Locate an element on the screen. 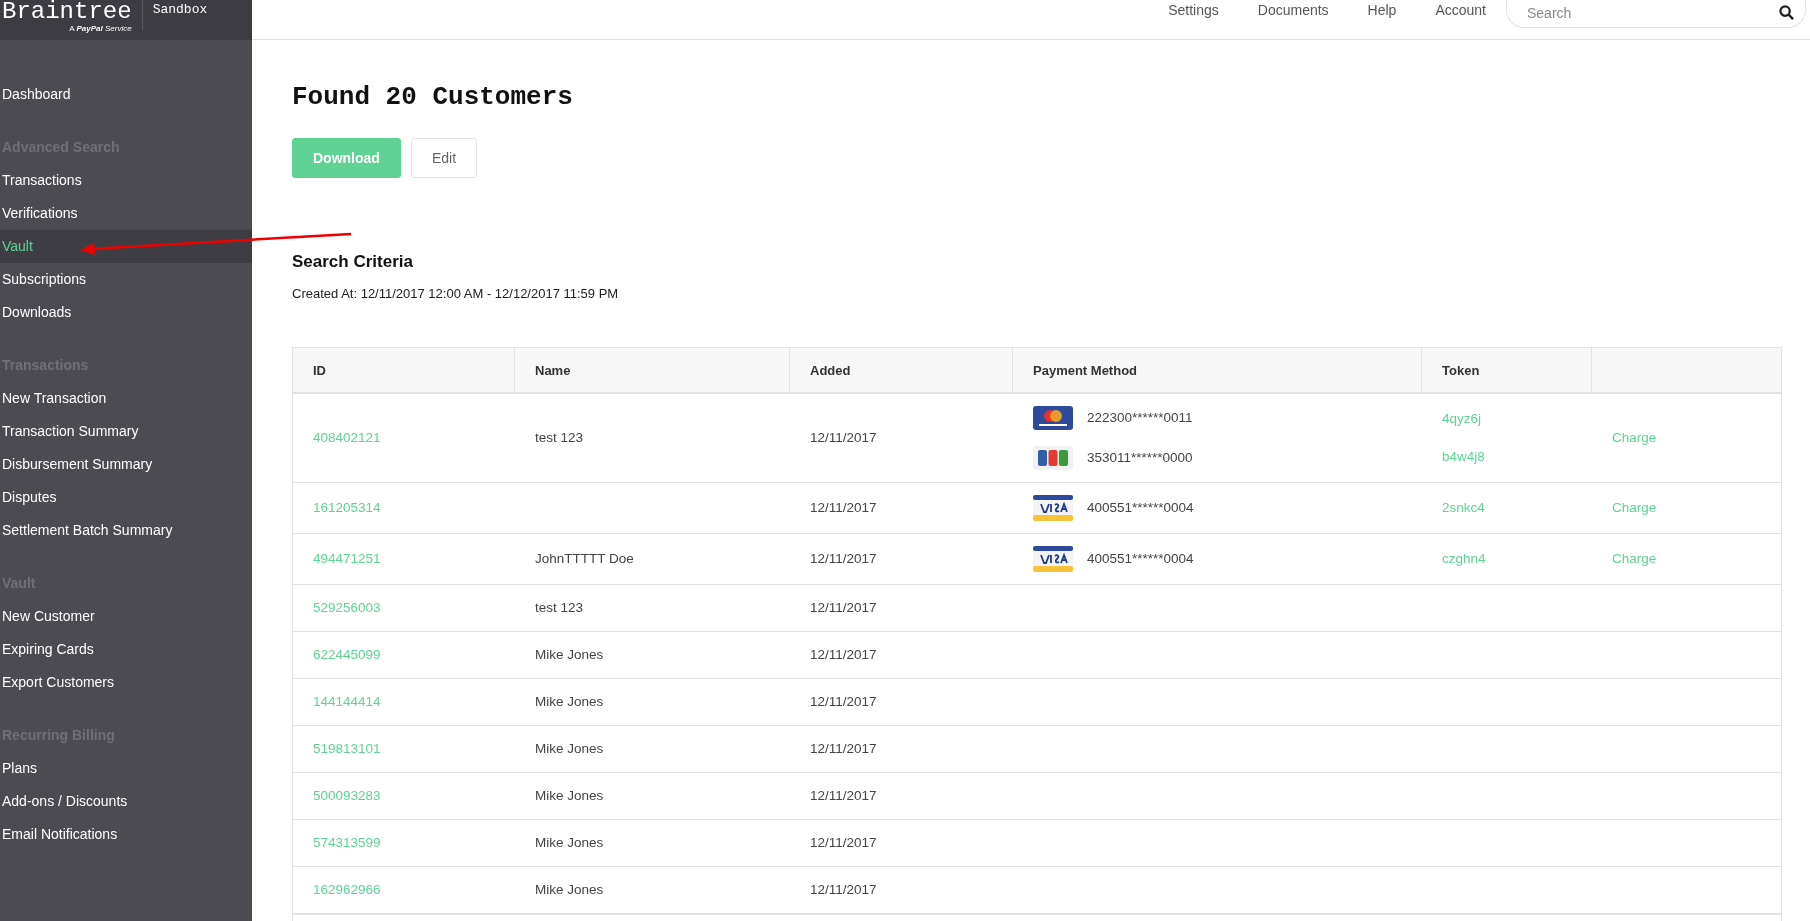  sidebar-item: Expiring Cards is located at coordinates (126, 649).